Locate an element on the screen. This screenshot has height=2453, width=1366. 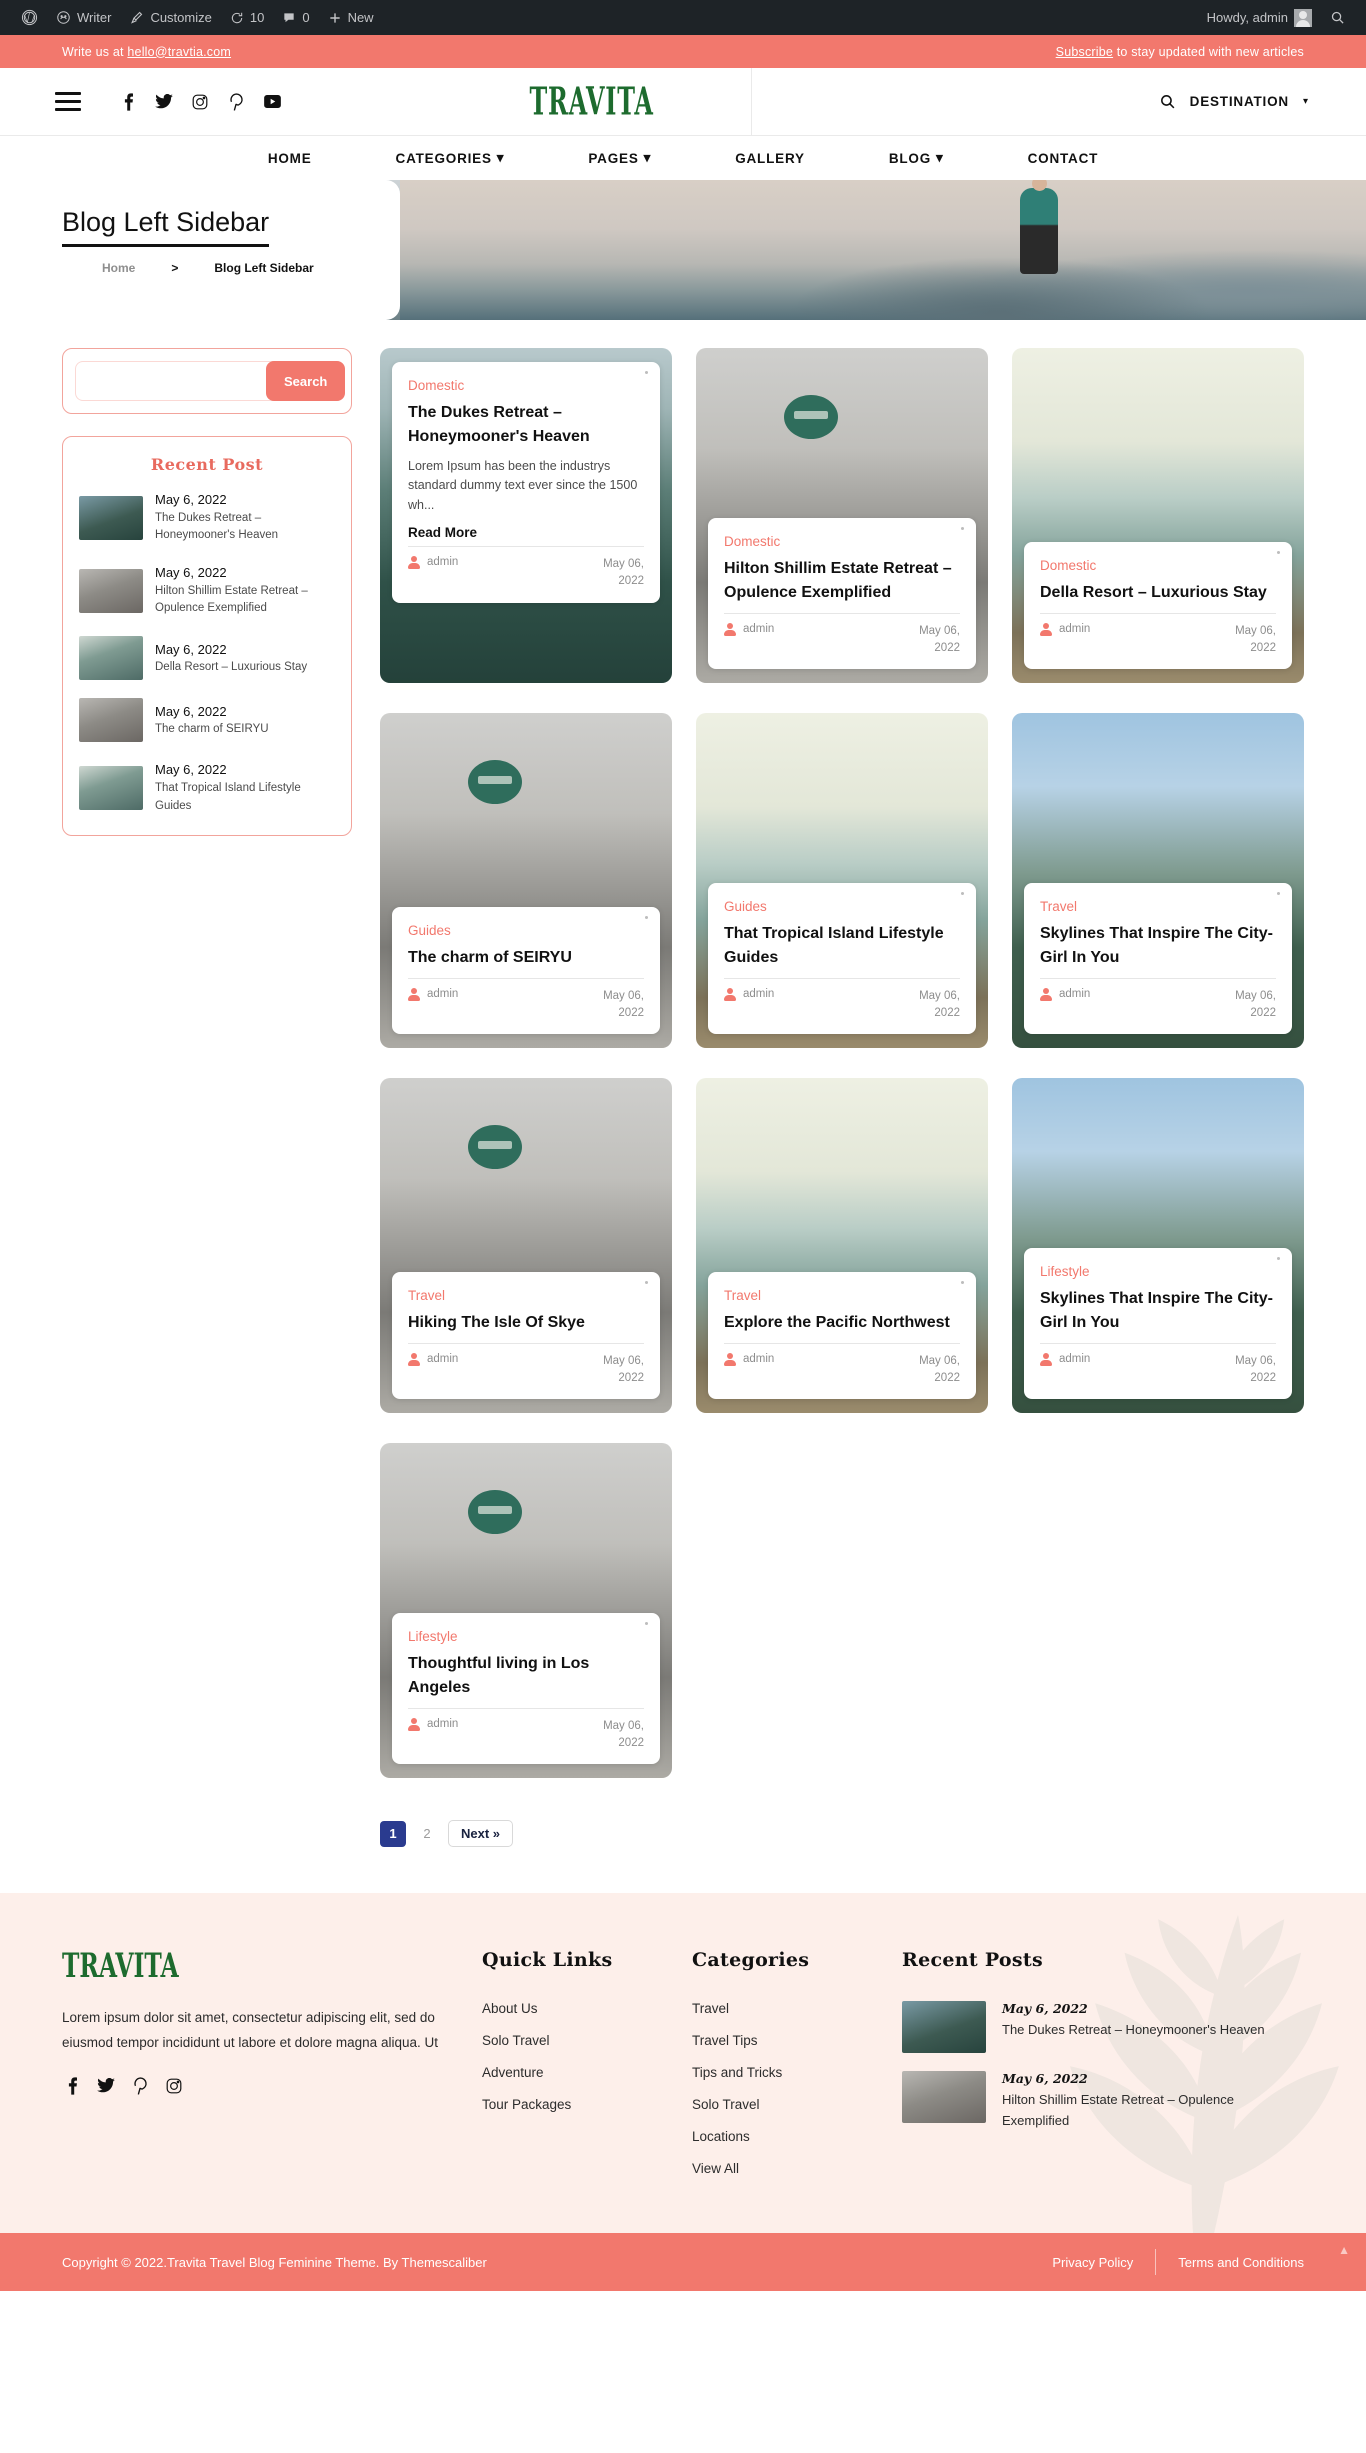
search-icon is located at coordinates (1167, 101).